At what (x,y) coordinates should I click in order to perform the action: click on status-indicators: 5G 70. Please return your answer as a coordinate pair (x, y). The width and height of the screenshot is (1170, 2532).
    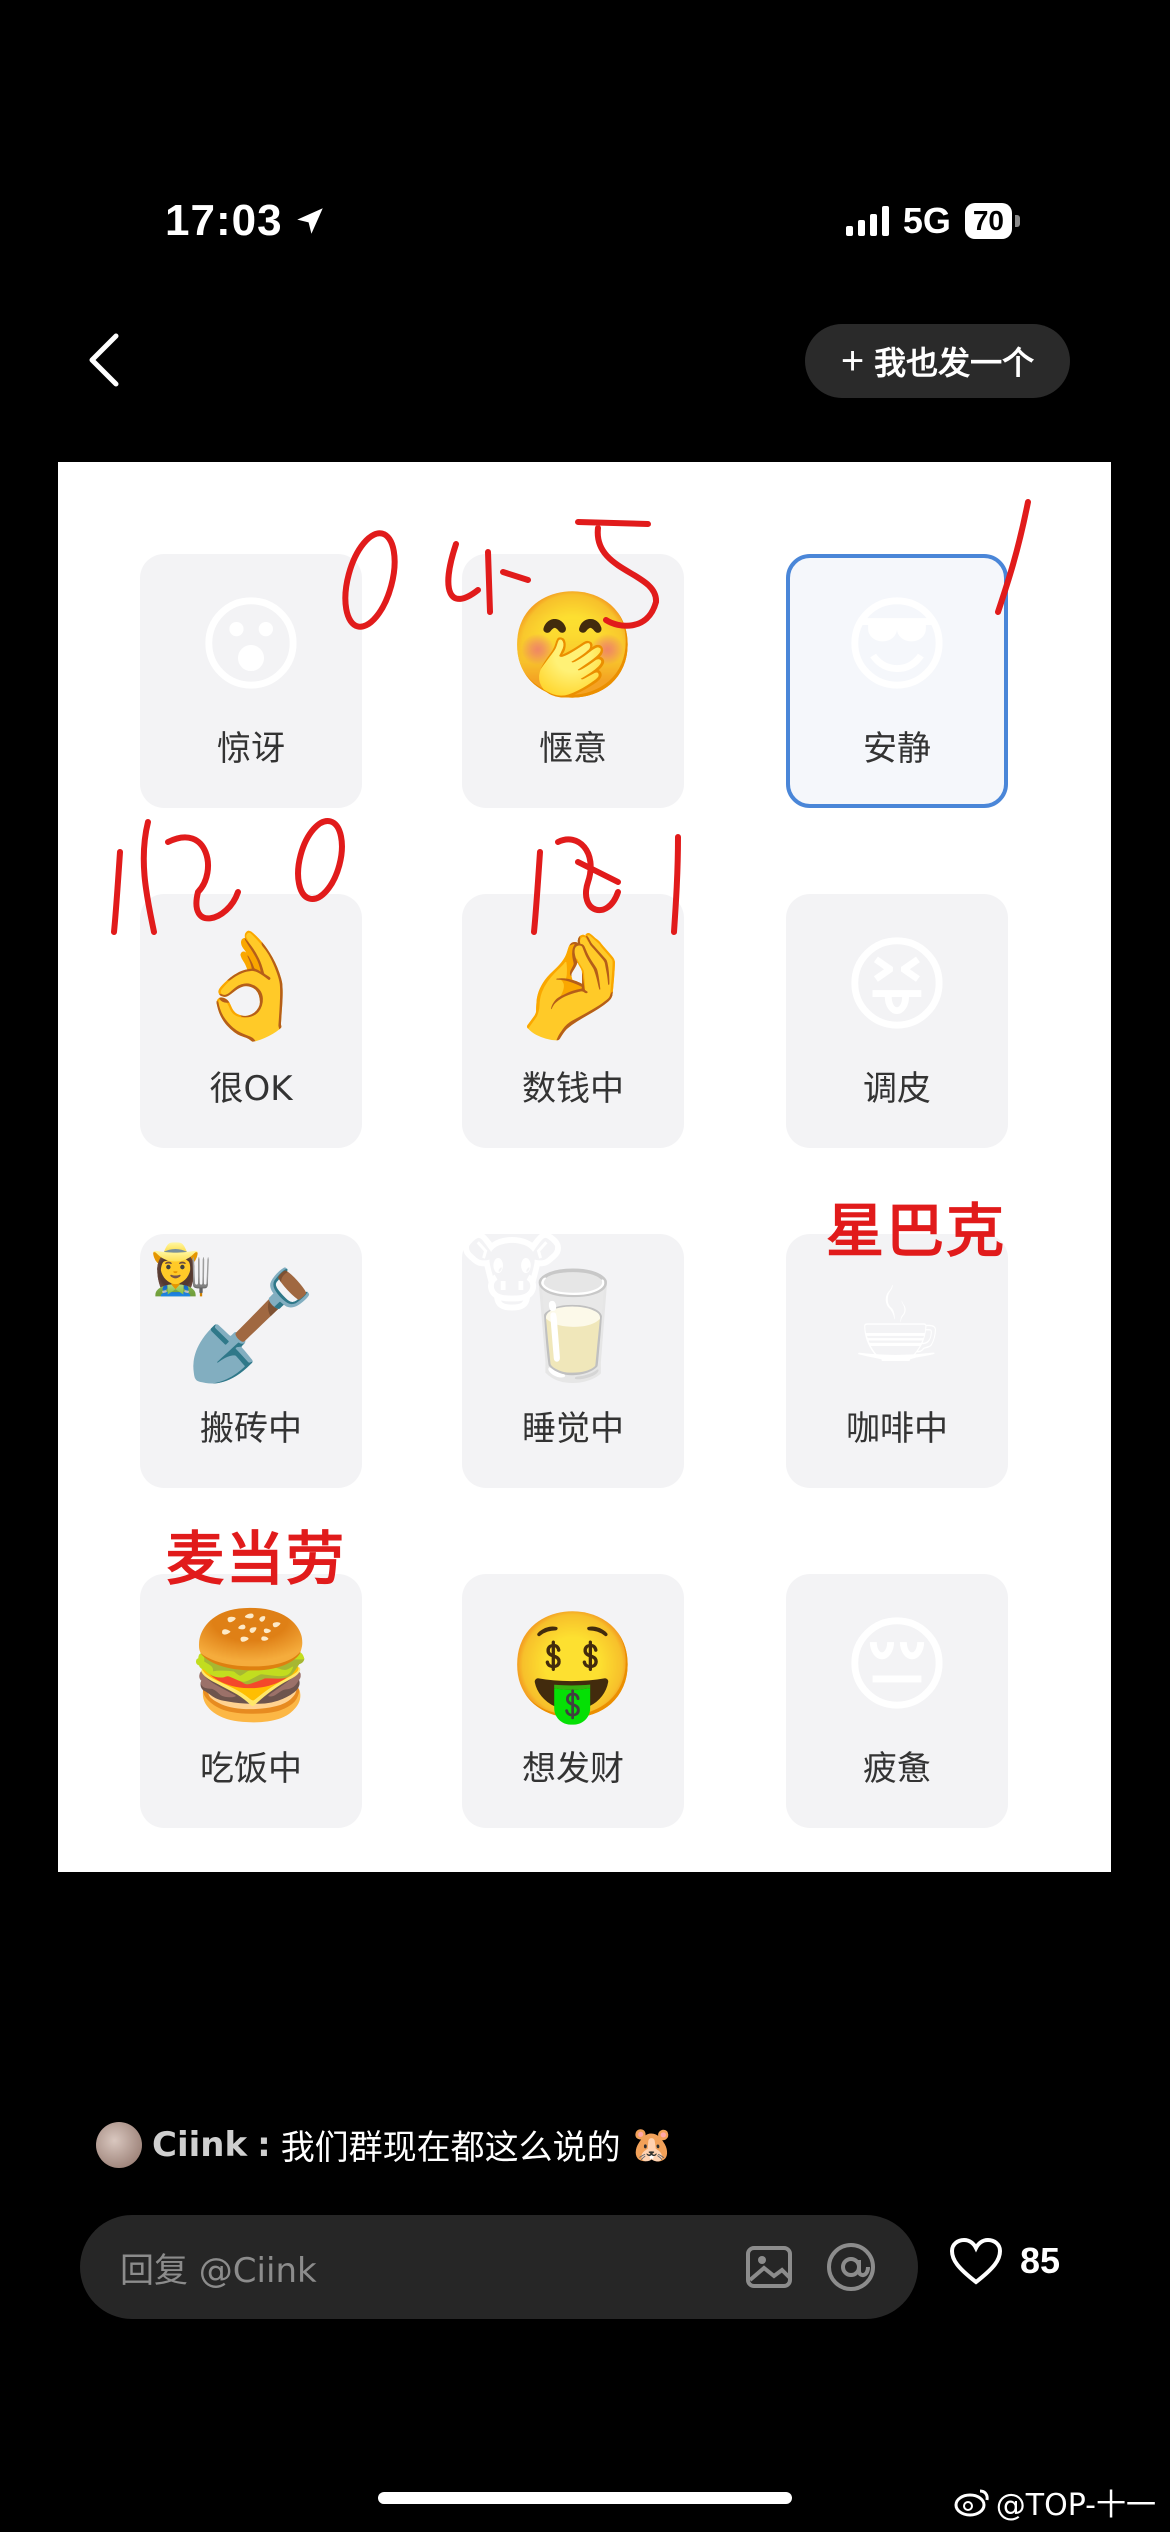
    Looking at the image, I should click on (932, 221).